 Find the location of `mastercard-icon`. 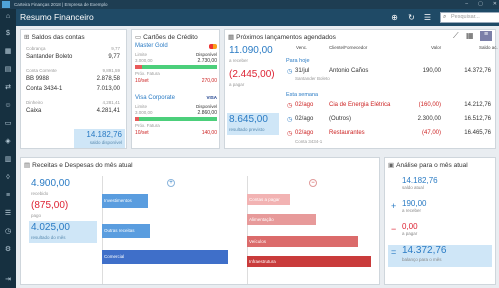

mastercard-icon is located at coordinates (213, 46).